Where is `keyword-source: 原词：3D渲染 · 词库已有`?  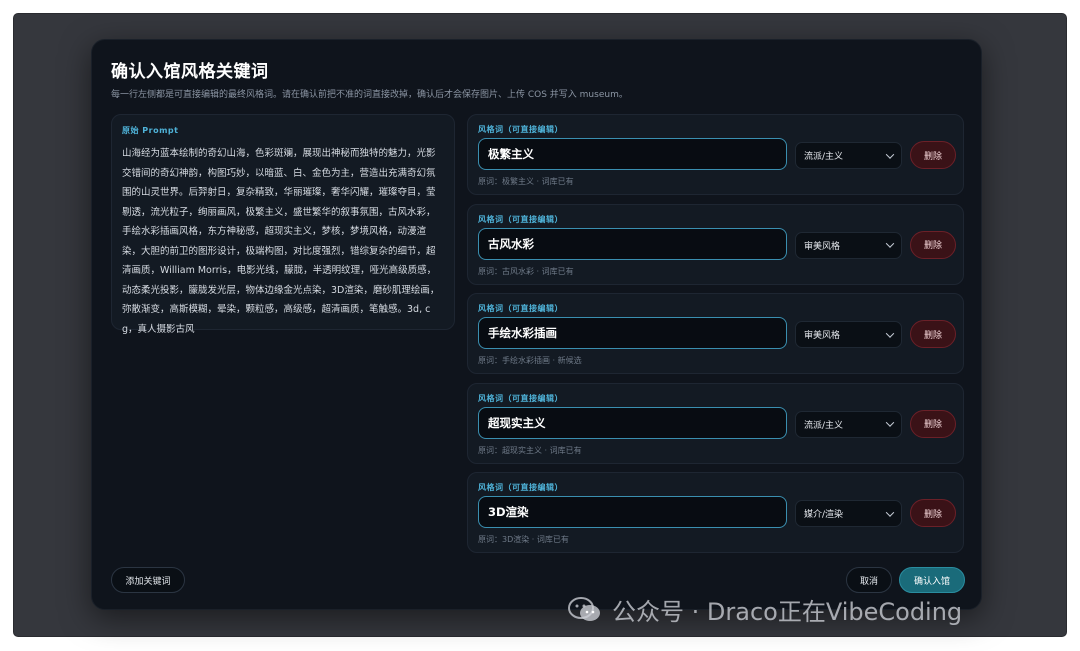
keyword-source: 原词：3D渲染 · 词库已有 is located at coordinates (523, 539).